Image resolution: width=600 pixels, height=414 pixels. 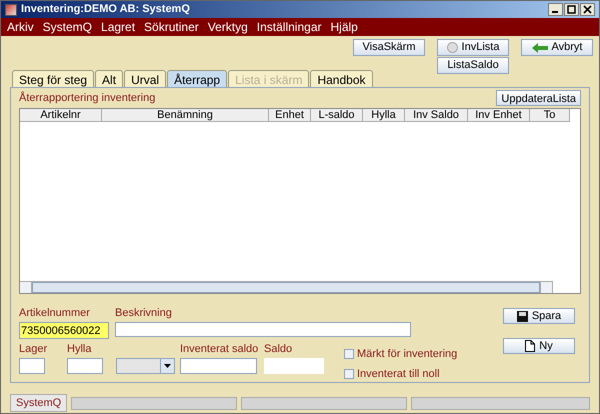 I want to click on column-header: Artikelnr, so click(x=61, y=115).